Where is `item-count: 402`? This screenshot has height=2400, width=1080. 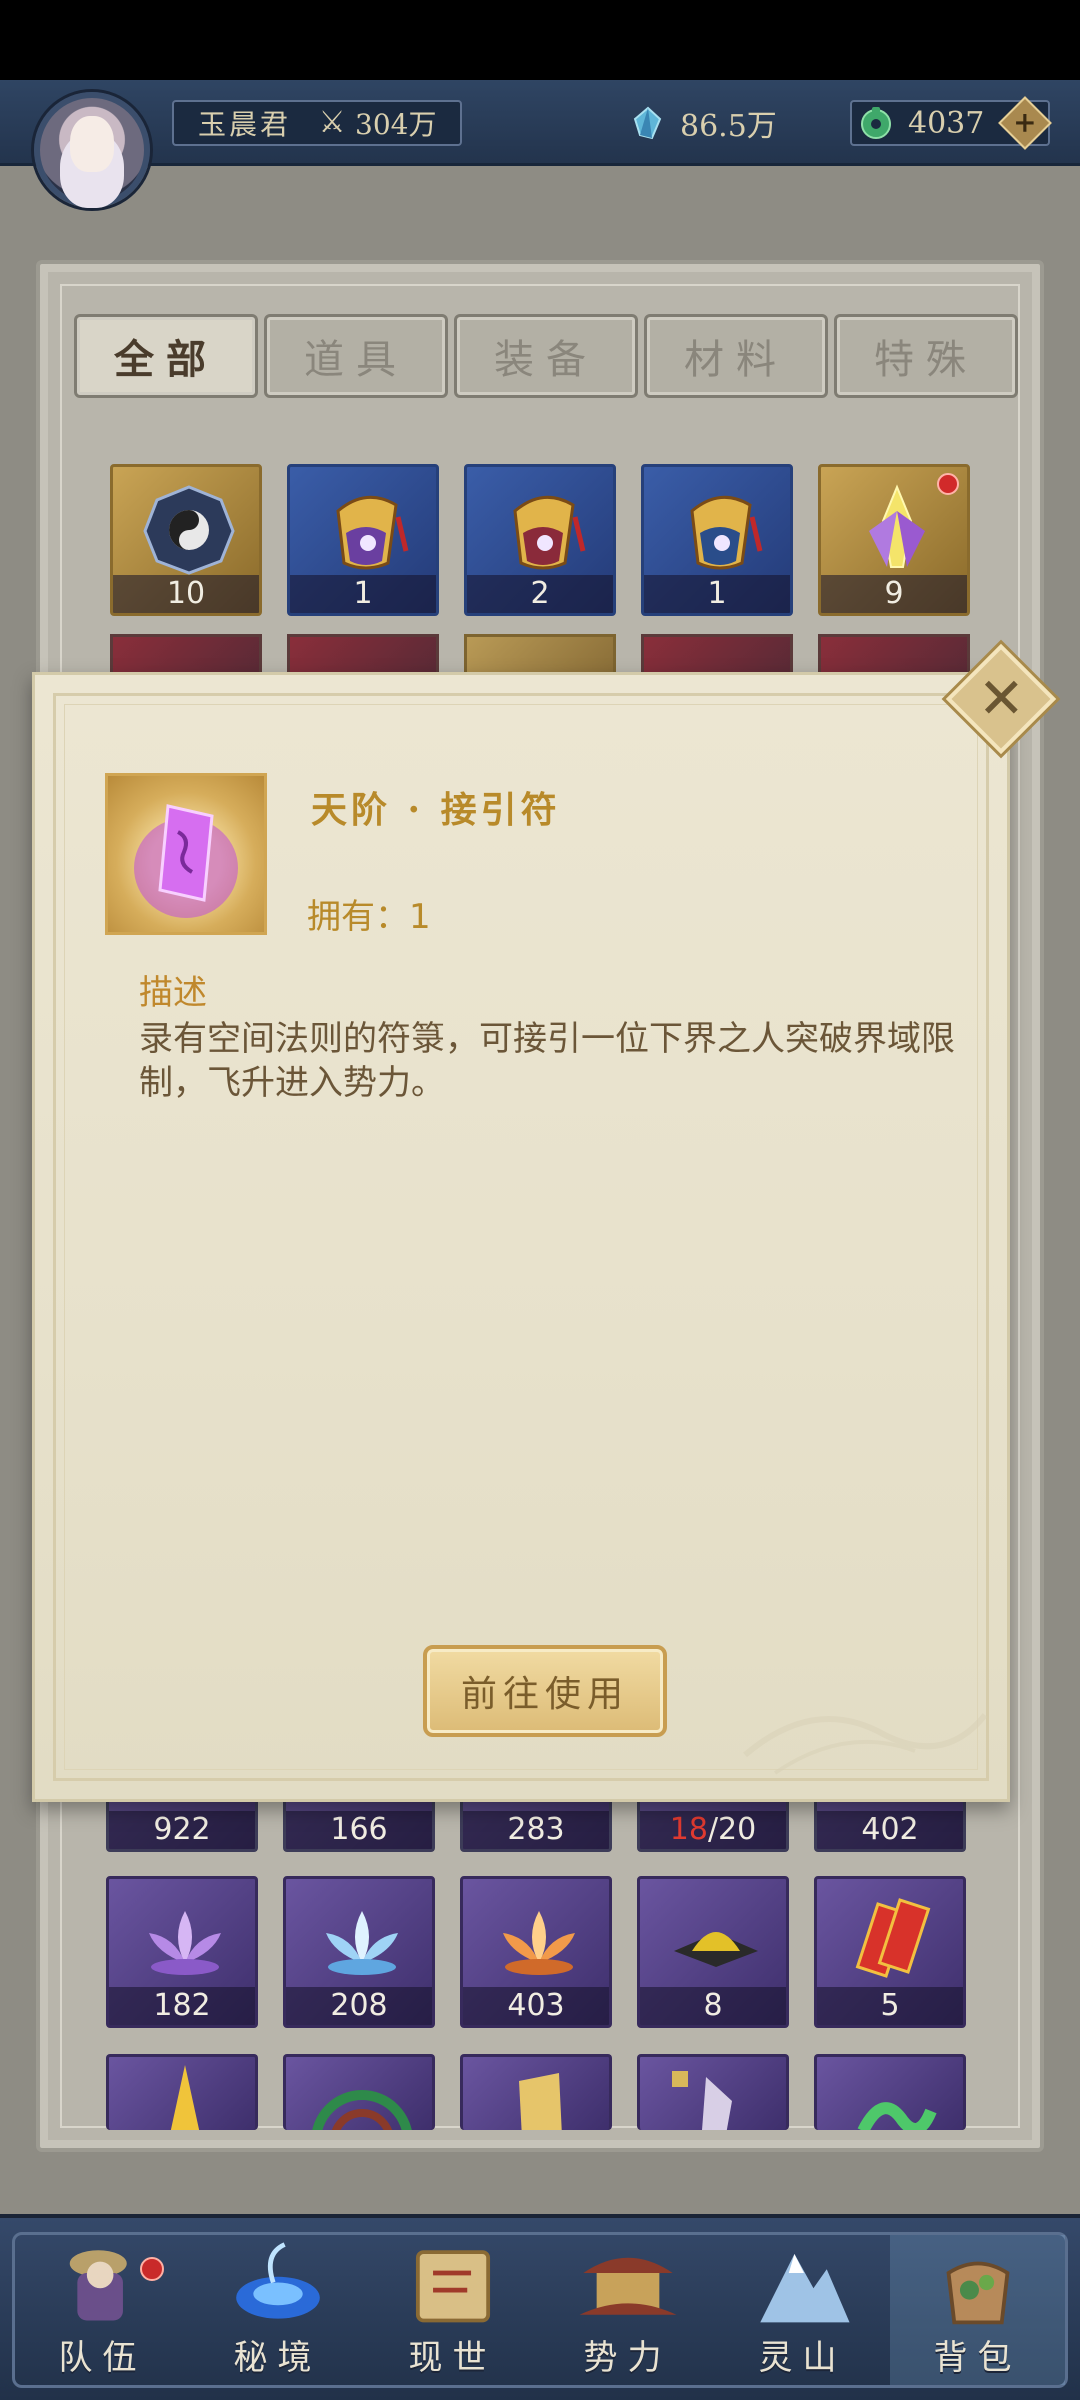
item-count: 402 is located at coordinates (890, 1830).